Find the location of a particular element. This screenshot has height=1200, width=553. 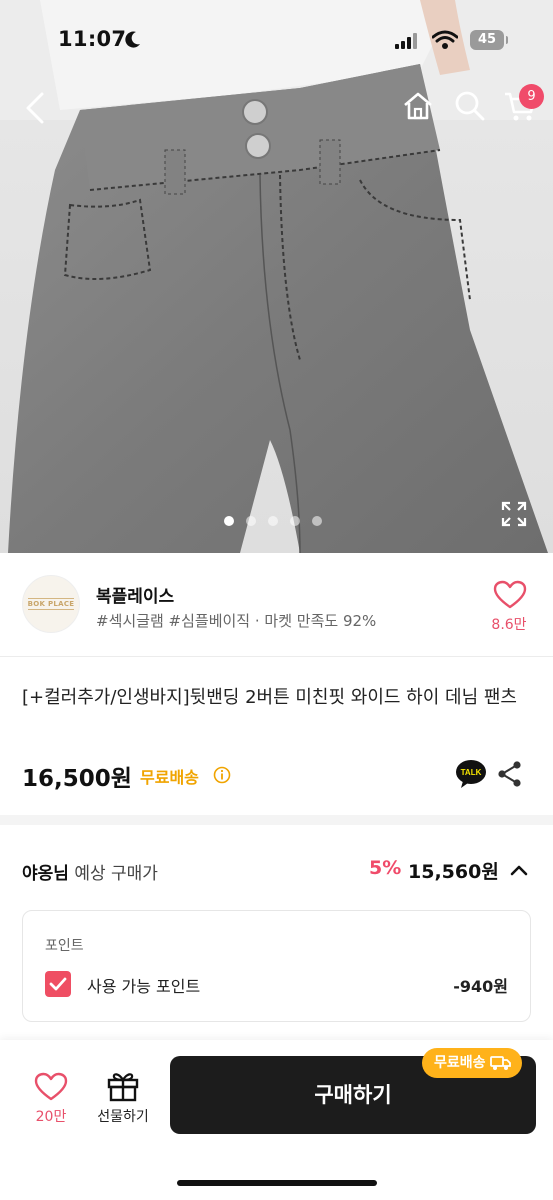

free-shipping-badge-text: 무료배송 is located at coordinates (460, 1063).